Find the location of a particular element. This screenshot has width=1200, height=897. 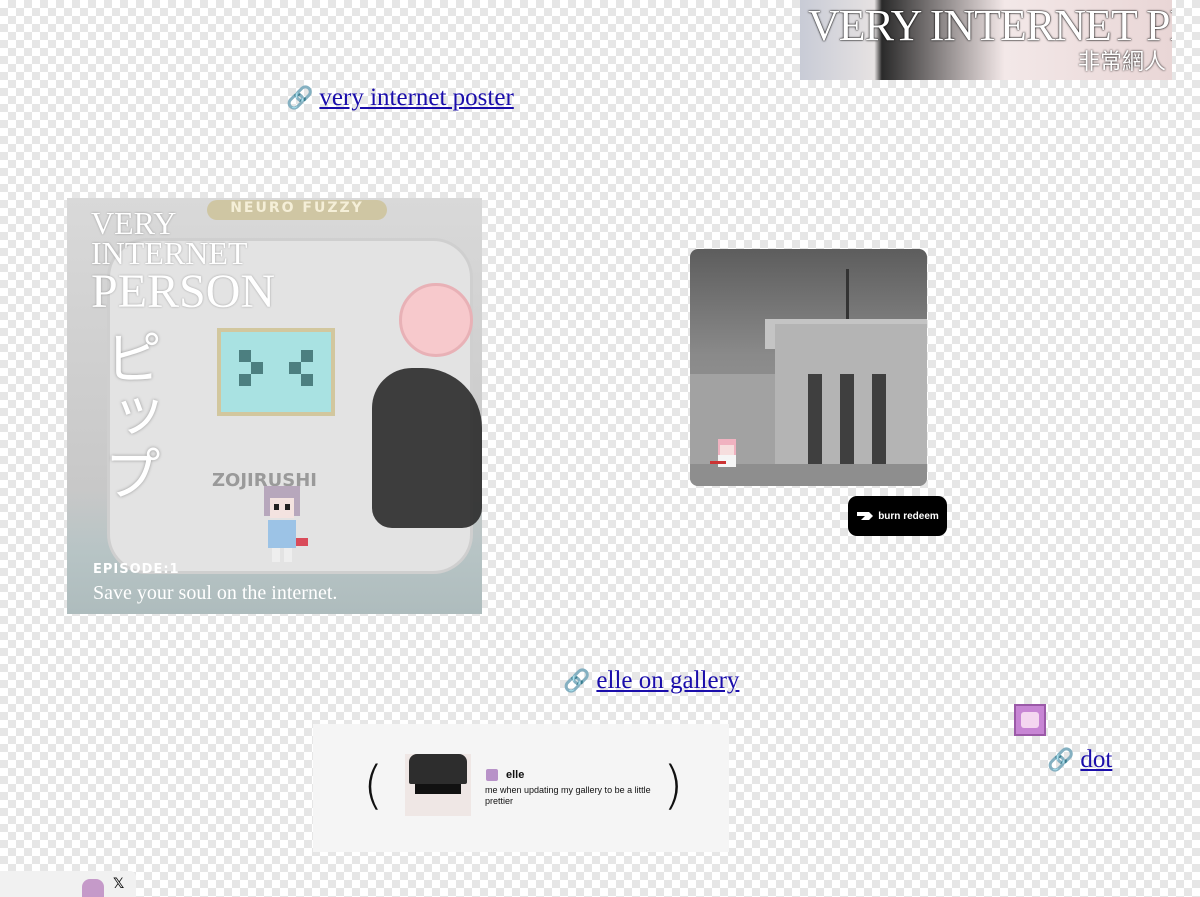

cooker-screen is located at coordinates (276, 372).